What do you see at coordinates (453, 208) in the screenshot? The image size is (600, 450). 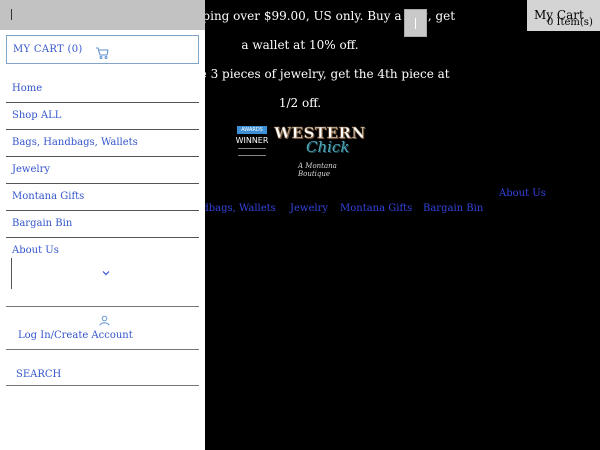 I see `nav-bargain-bin: Bargain Bin` at bounding box center [453, 208].